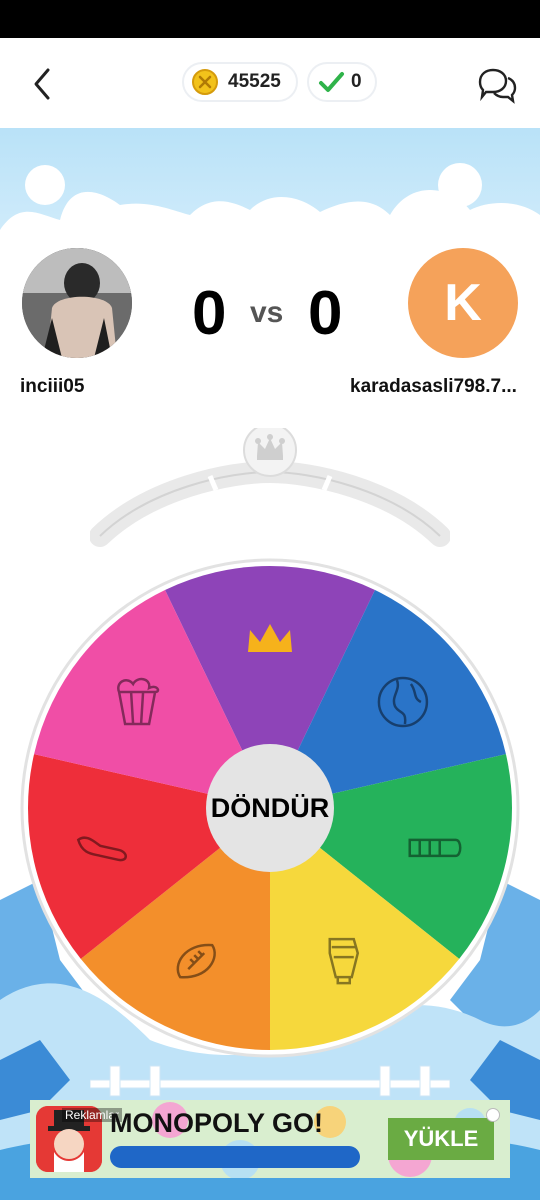  I want to click on ad-install-button: YÜKLE, so click(441, 1139).